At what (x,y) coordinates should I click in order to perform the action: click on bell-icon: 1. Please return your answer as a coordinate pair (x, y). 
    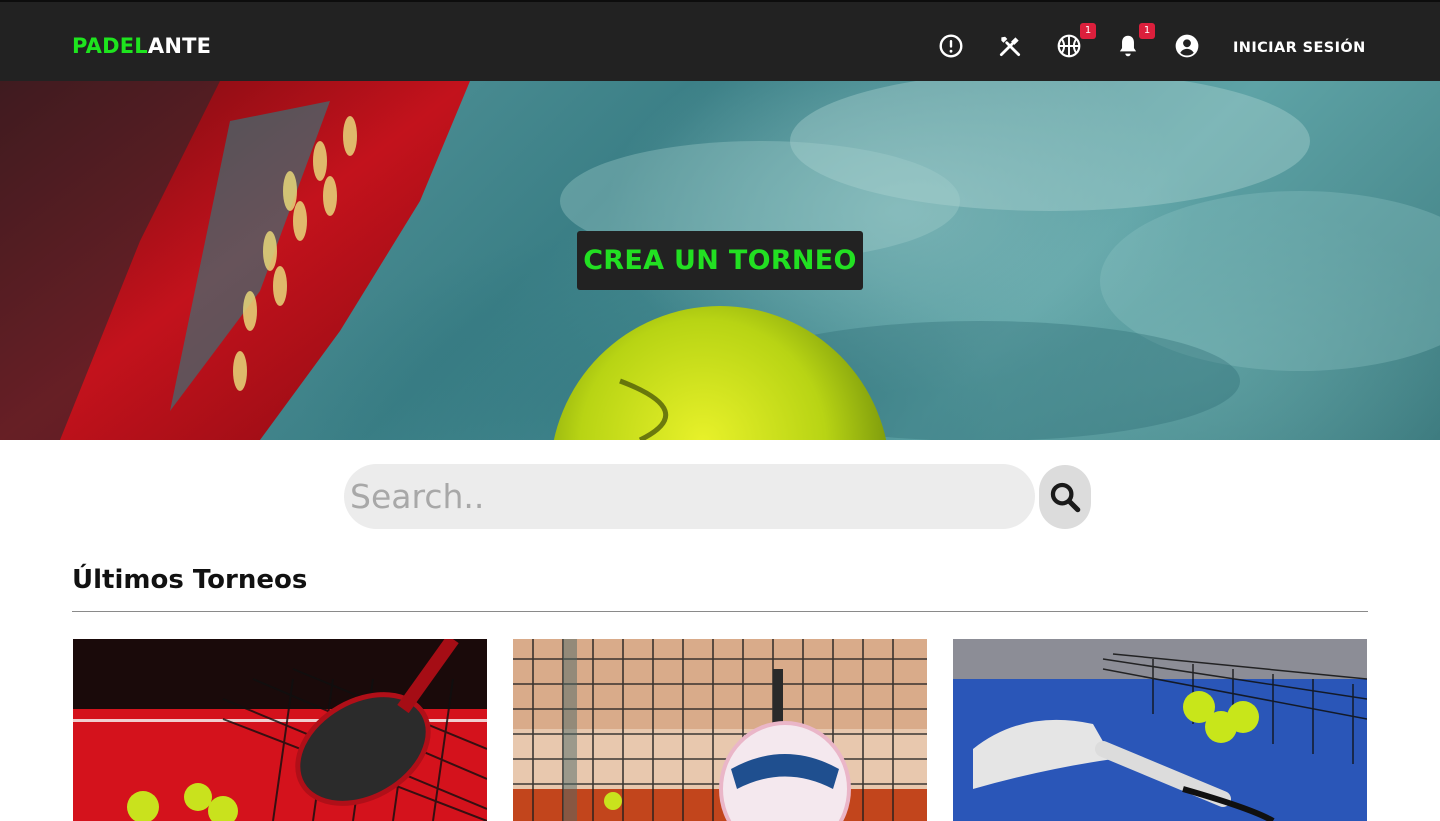
    Looking at the image, I should click on (1135, 41).